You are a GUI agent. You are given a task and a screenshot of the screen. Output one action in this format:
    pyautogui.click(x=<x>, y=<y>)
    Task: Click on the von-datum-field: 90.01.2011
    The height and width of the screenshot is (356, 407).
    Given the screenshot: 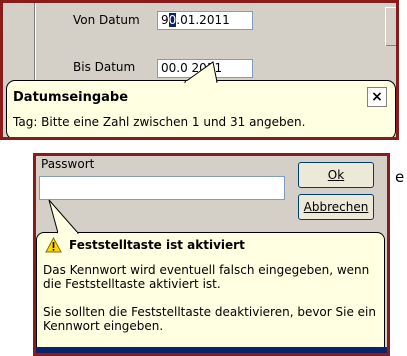 What is the action you would take?
    pyautogui.click(x=205, y=20)
    